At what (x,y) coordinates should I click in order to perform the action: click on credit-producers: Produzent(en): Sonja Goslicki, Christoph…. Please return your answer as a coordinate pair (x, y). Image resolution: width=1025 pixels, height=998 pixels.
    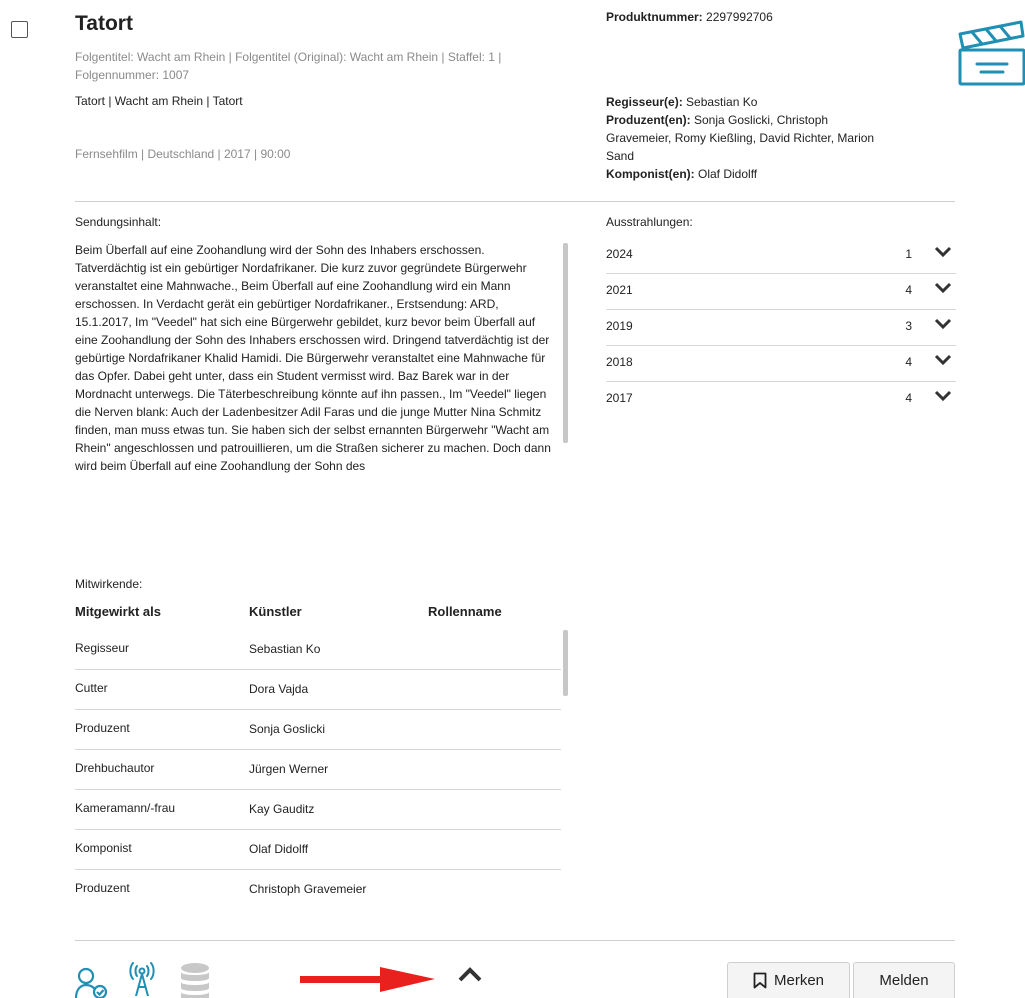
    Looking at the image, I should click on (740, 138).